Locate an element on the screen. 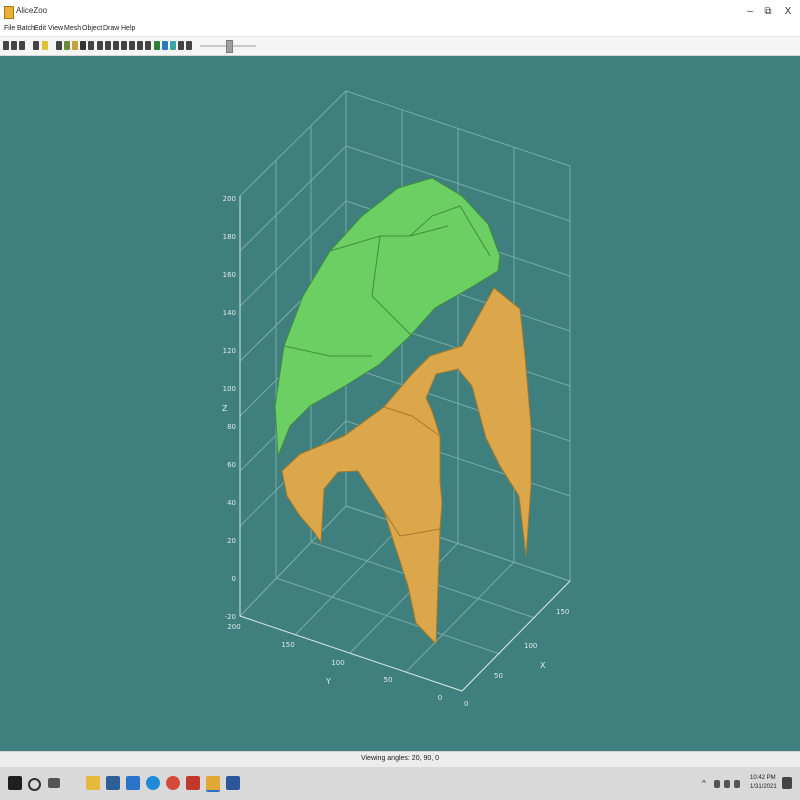  title-bar: AliceZoo – ⧉ X is located at coordinates (400, 12).